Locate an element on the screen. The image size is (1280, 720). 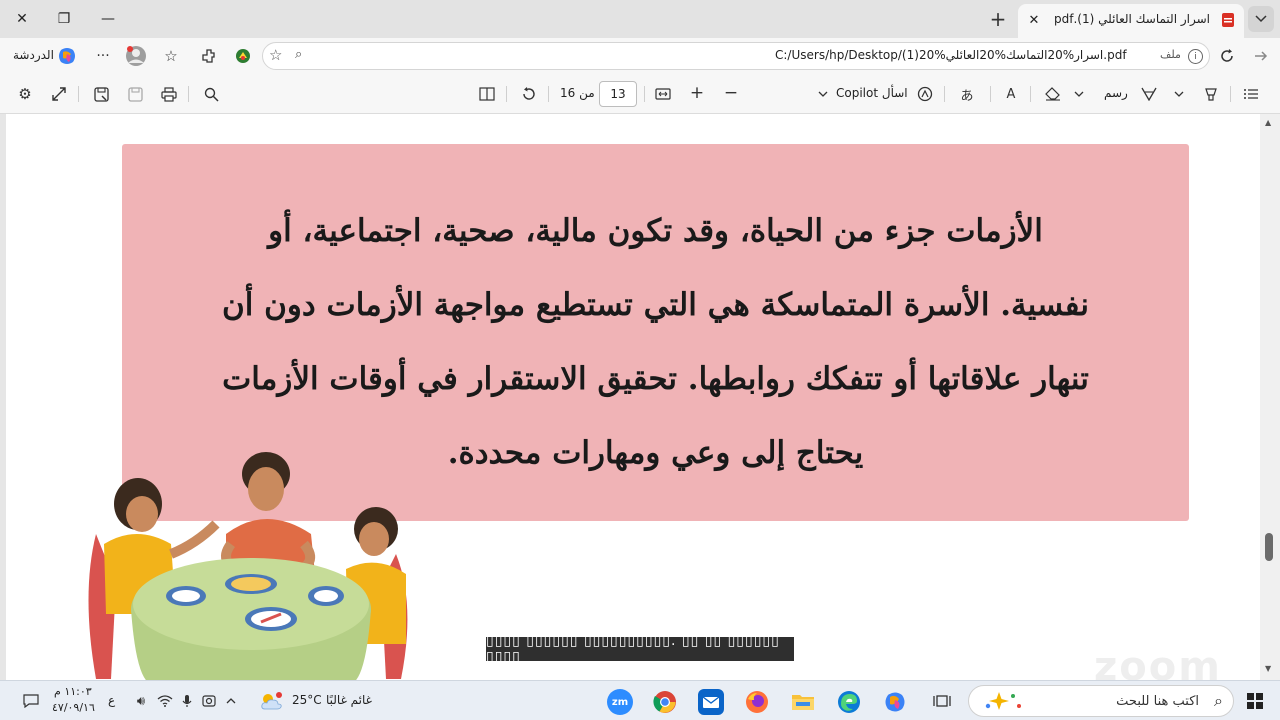
page-count-label: من 16 is located at coordinates (577, 93).